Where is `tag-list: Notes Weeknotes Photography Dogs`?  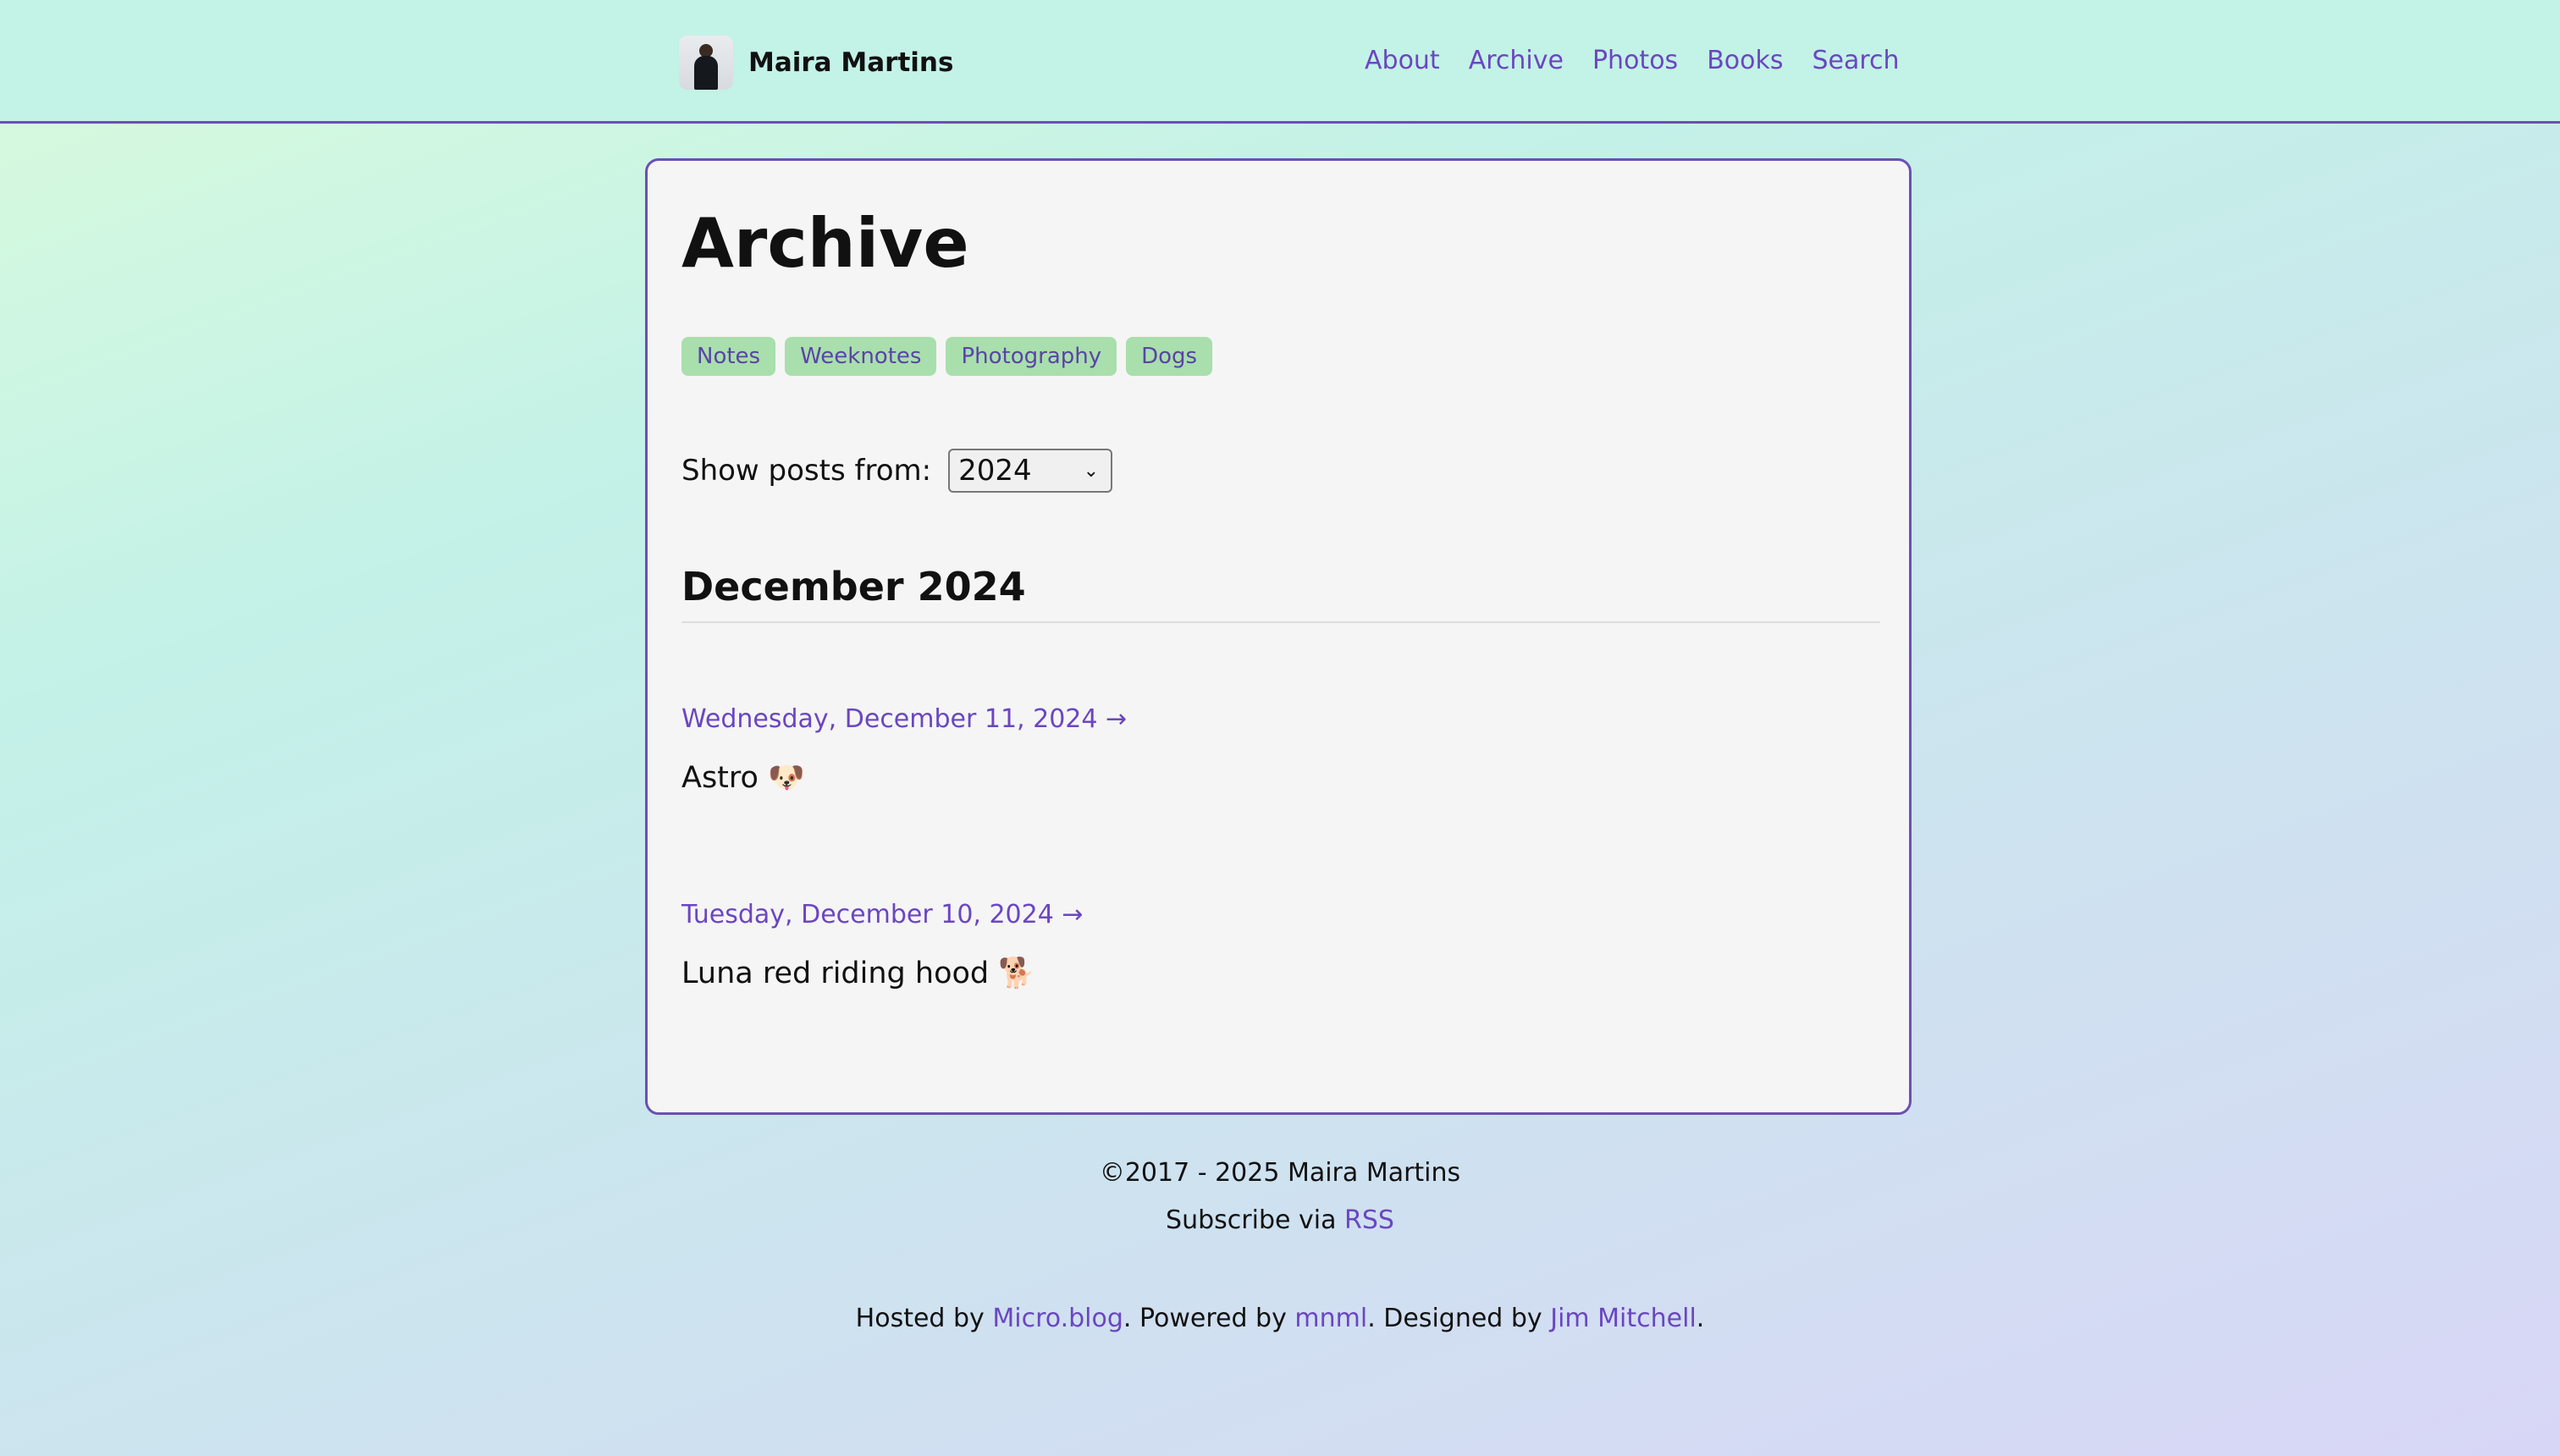 tag-list: Notes Weeknotes Photography Dogs is located at coordinates (947, 356).